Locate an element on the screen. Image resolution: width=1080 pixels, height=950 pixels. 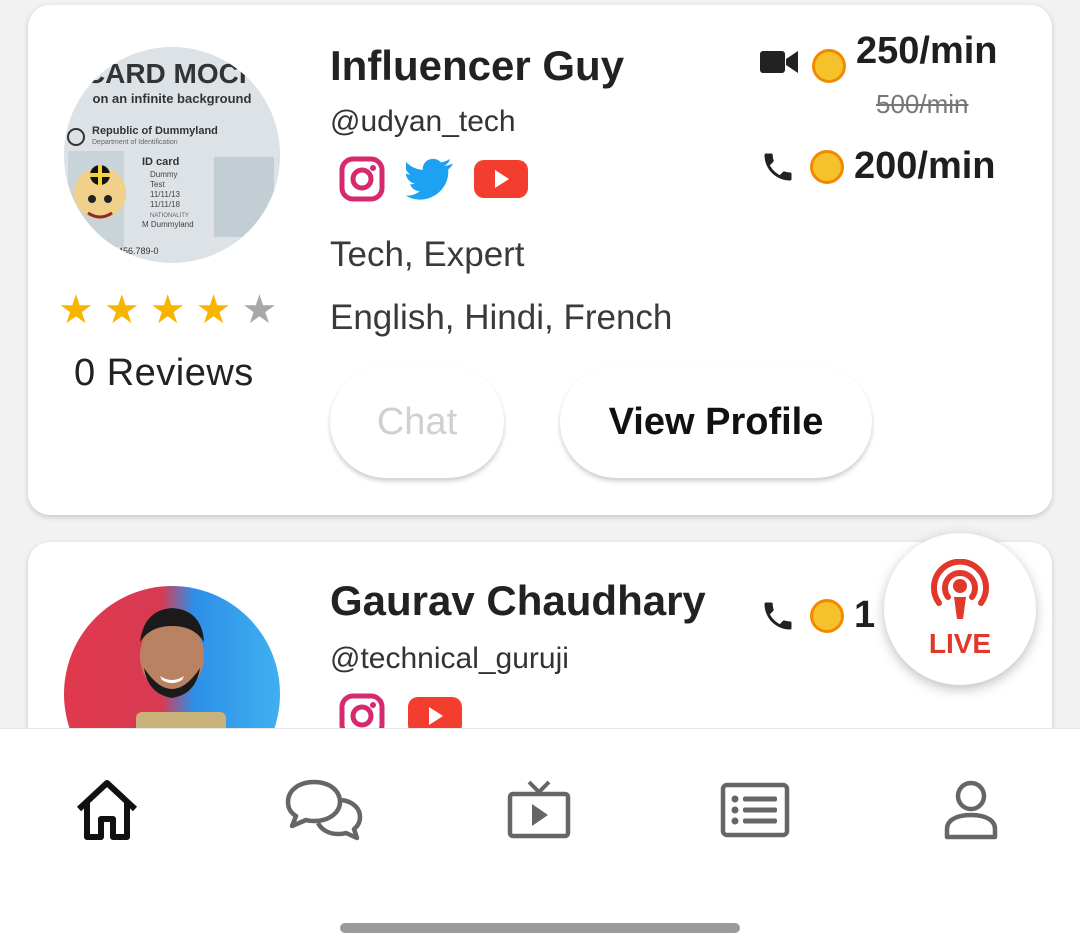
user-icon is located at coordinates (971, 812).